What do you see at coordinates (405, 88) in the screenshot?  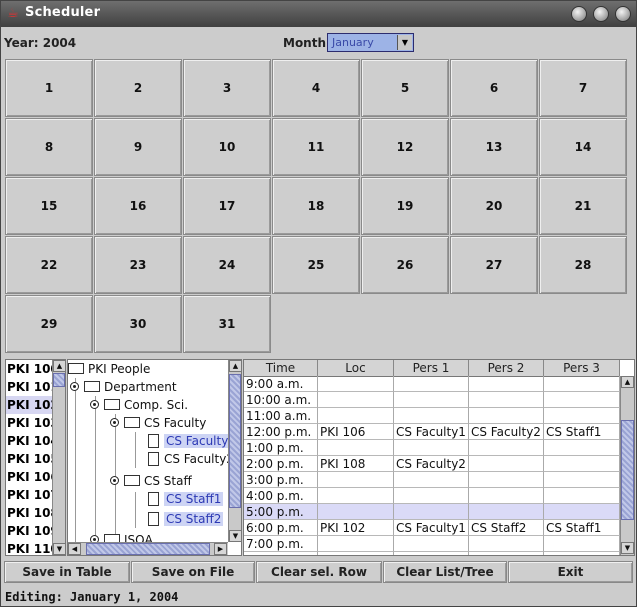 I see `day-button: 5` at bounding box center [405, 88].